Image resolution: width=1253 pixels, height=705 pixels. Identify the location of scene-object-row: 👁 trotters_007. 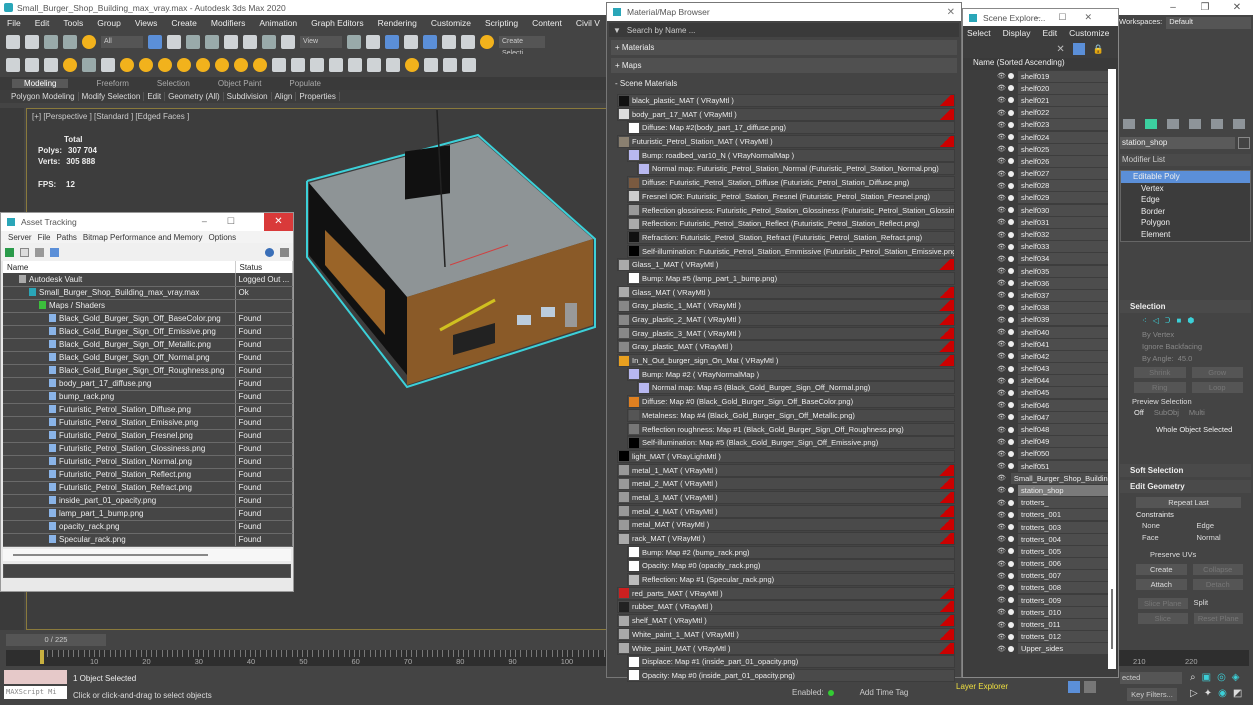
(1040, 576).